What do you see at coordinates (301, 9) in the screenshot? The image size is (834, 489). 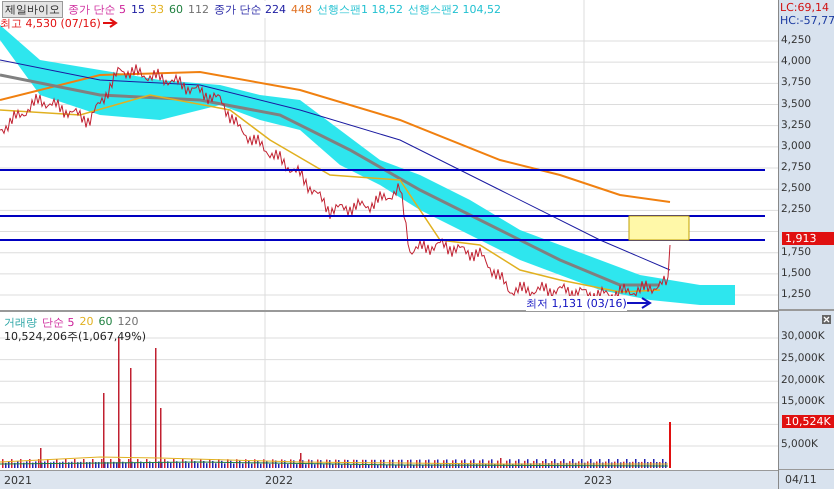 I see `legend-item: 448` at bounding box center [301, 9].